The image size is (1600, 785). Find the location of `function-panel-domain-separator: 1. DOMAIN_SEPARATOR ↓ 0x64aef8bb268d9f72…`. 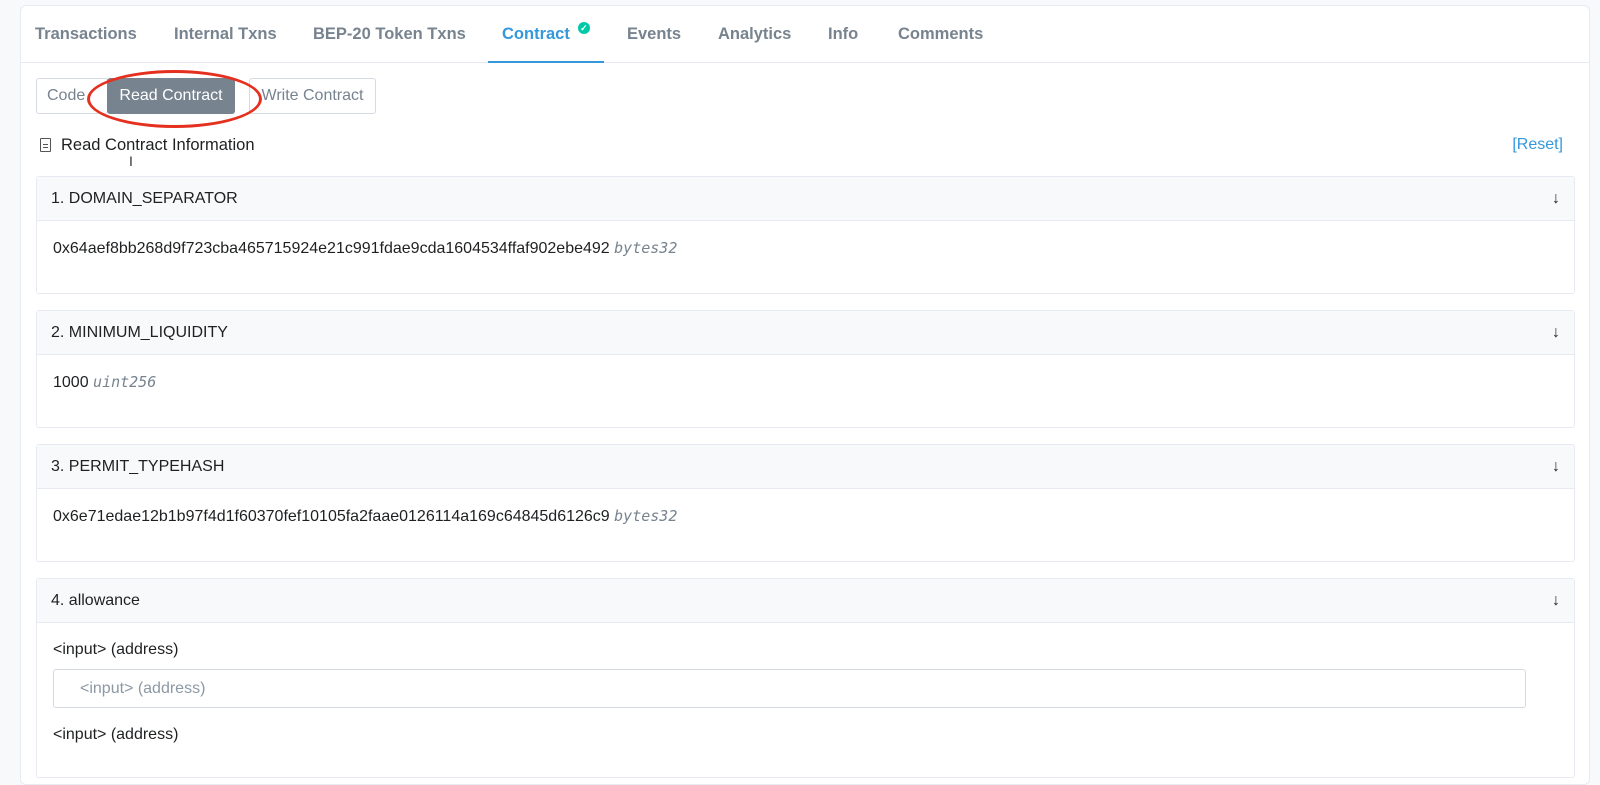

function-panel-domain-separator: 1. DOMAIN_SEPARATOR ↓ 0x64aef8bb268d9f72… is located at coordinates (805, 235).